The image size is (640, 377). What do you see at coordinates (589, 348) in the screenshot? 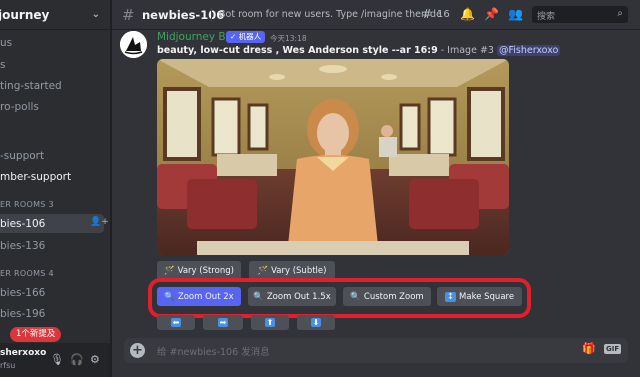
I see `gift-icon: 🎁` at bounding box center [589, 348].